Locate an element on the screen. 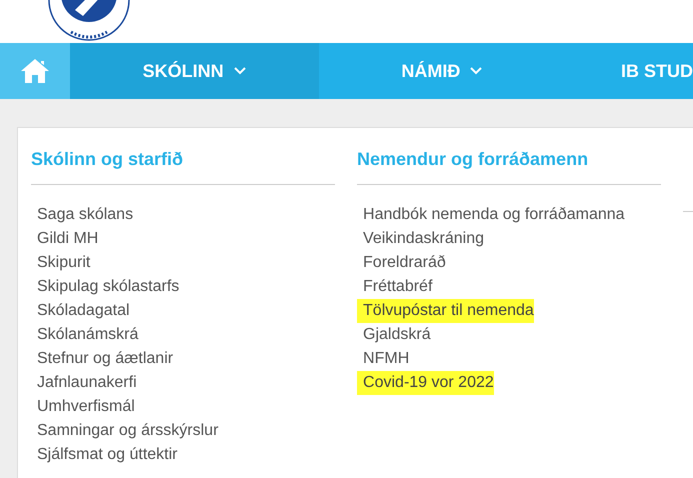 The width and height of the screenshot is (693, 478). home-button is located at coordinates (35, 71).